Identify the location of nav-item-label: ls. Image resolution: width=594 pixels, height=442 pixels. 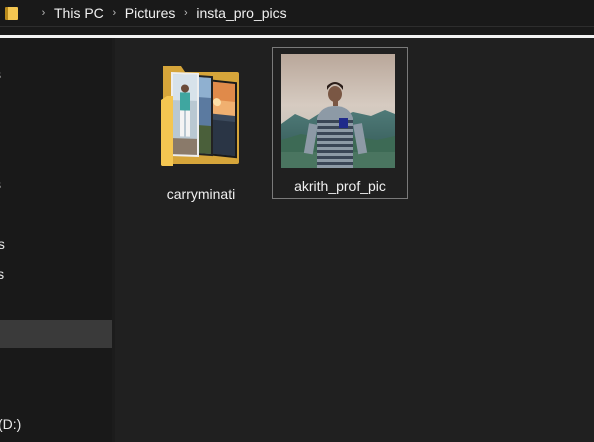
(2, 274).